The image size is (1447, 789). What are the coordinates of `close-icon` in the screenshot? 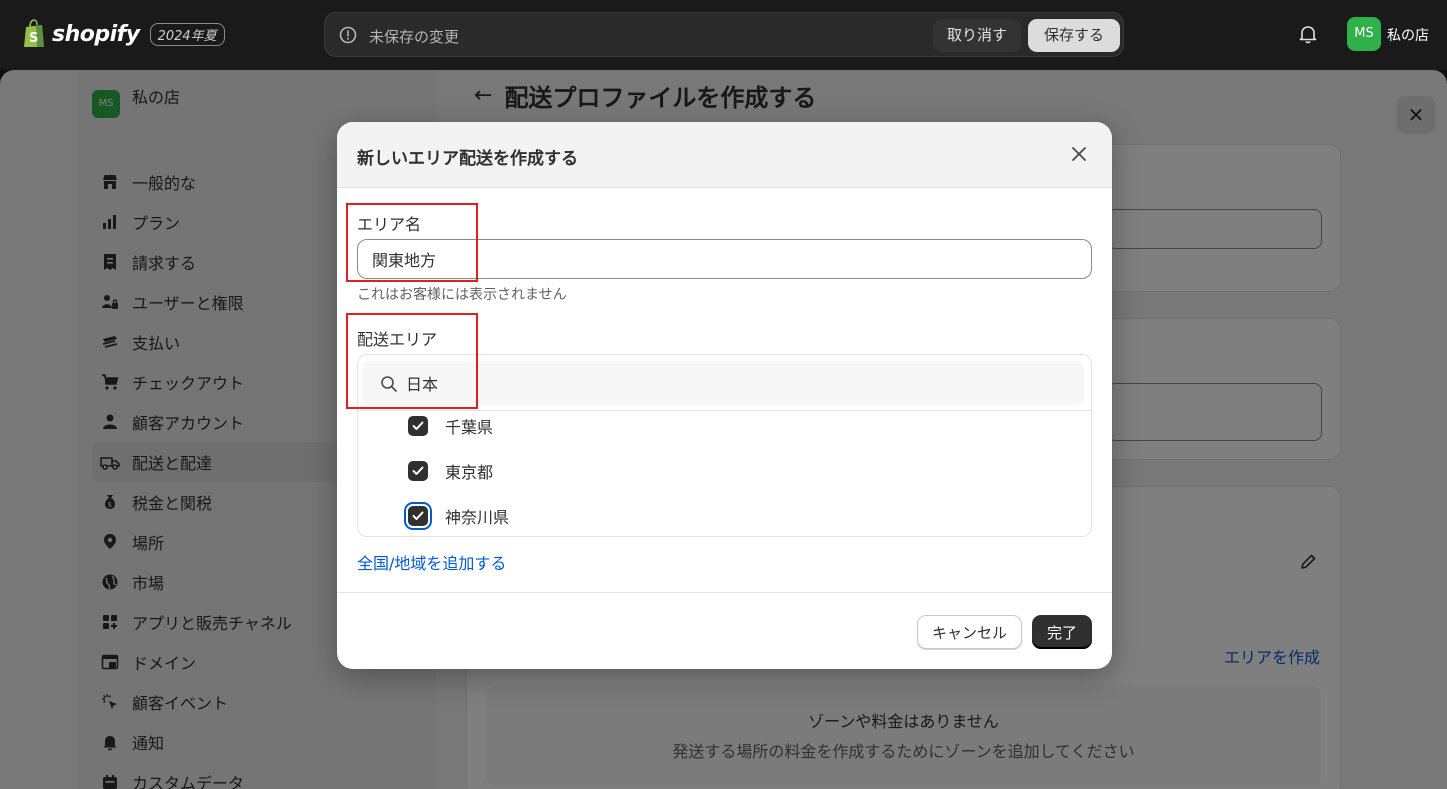 It's located at (1079, 154).